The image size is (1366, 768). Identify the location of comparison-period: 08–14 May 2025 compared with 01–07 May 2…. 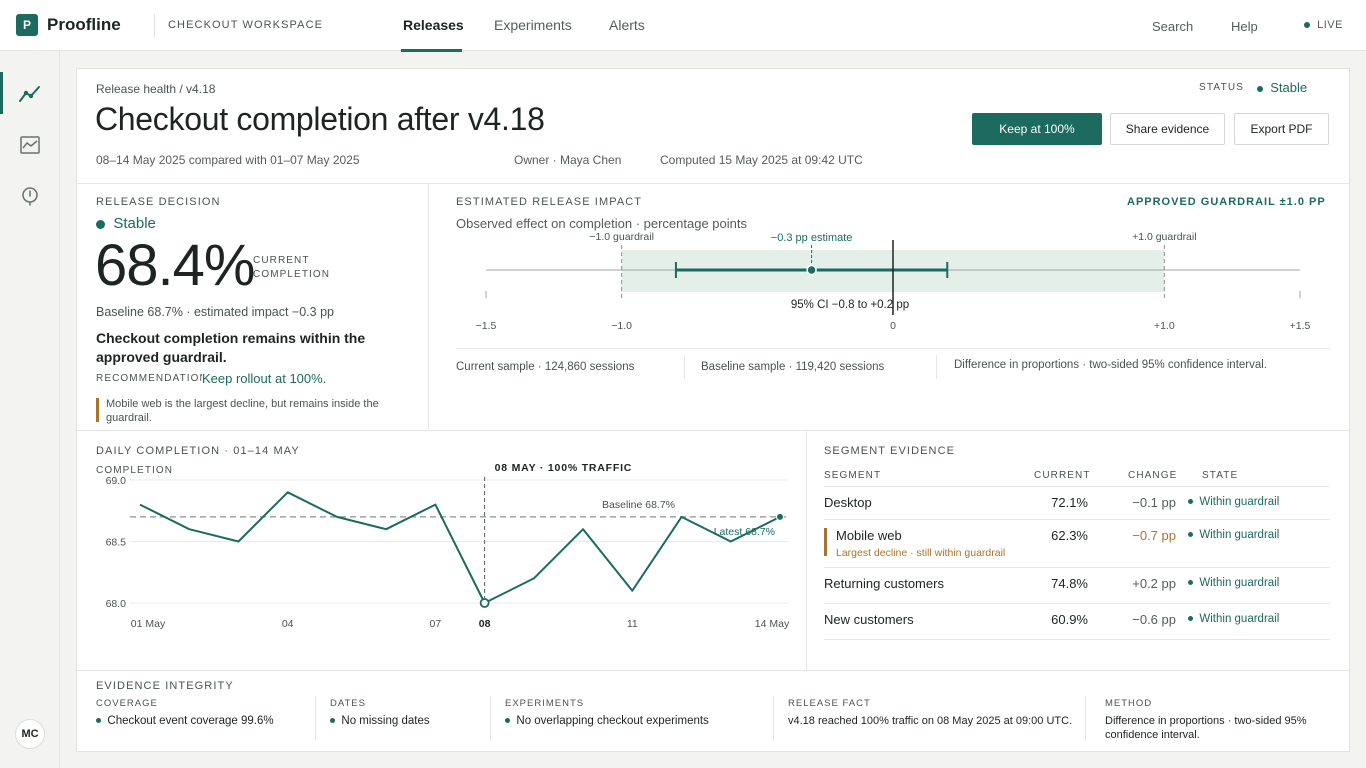
(228, 160).